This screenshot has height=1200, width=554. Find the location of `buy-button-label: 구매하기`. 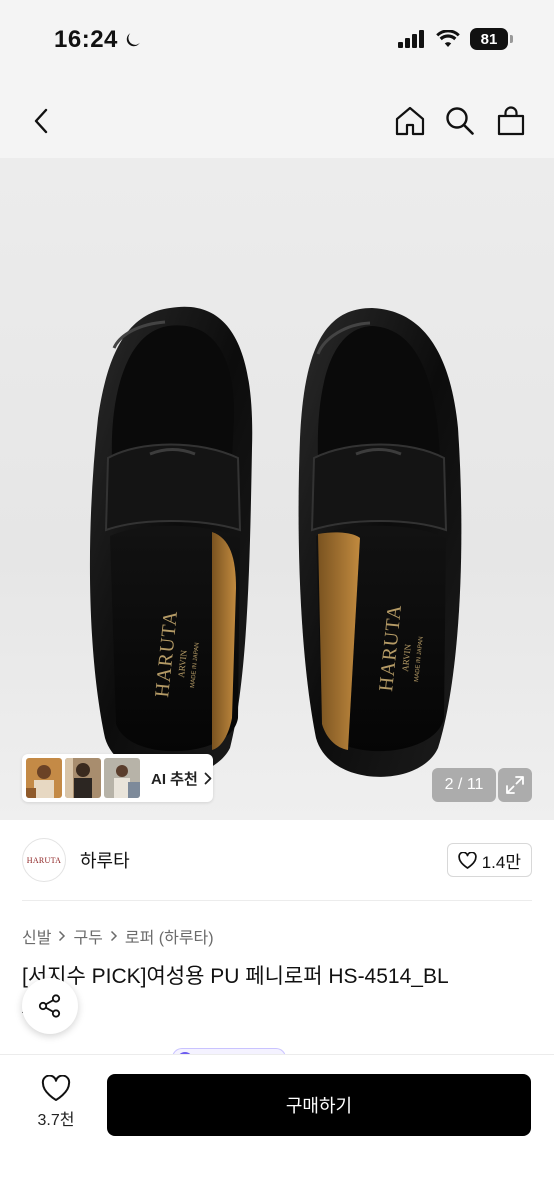

buy-button-label: 구매하기 is located at coordinates (319, 1106).